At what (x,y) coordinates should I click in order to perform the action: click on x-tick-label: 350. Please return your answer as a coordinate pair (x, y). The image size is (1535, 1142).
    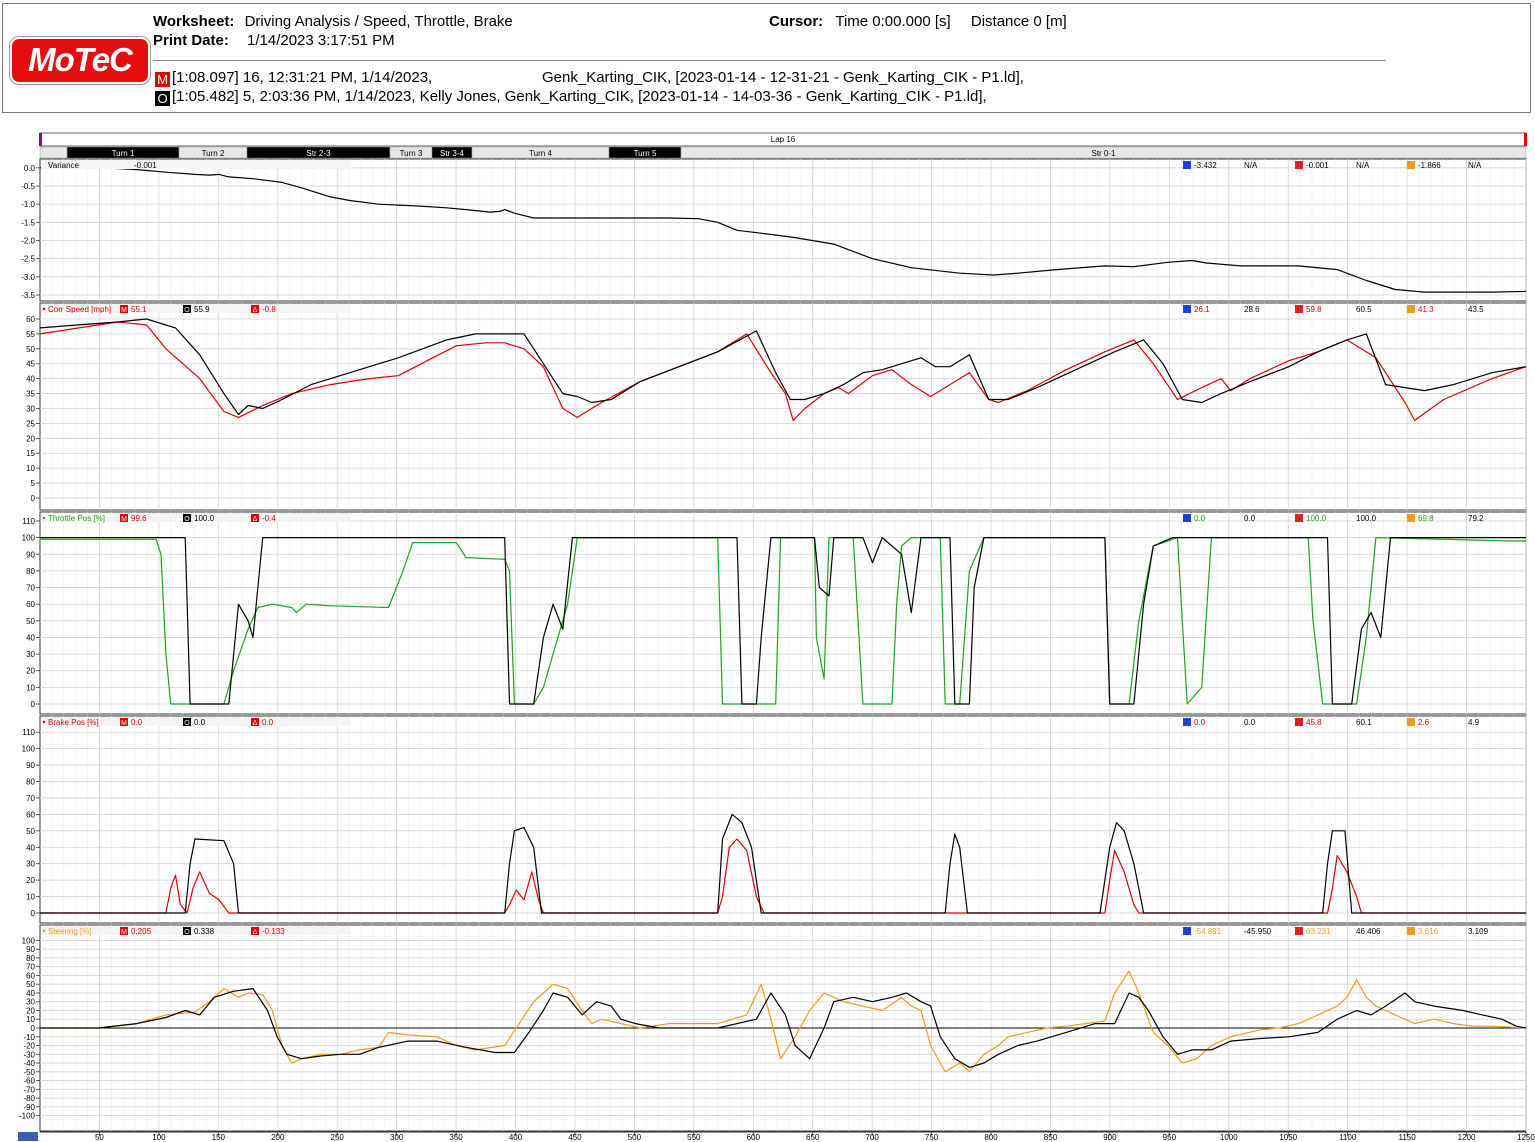
    Looking at the image, I should click on (456, 1137).